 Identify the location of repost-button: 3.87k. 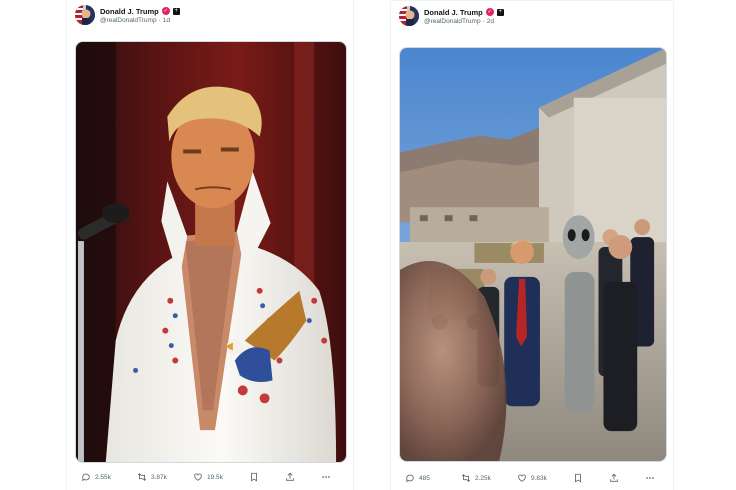
(152, 477).